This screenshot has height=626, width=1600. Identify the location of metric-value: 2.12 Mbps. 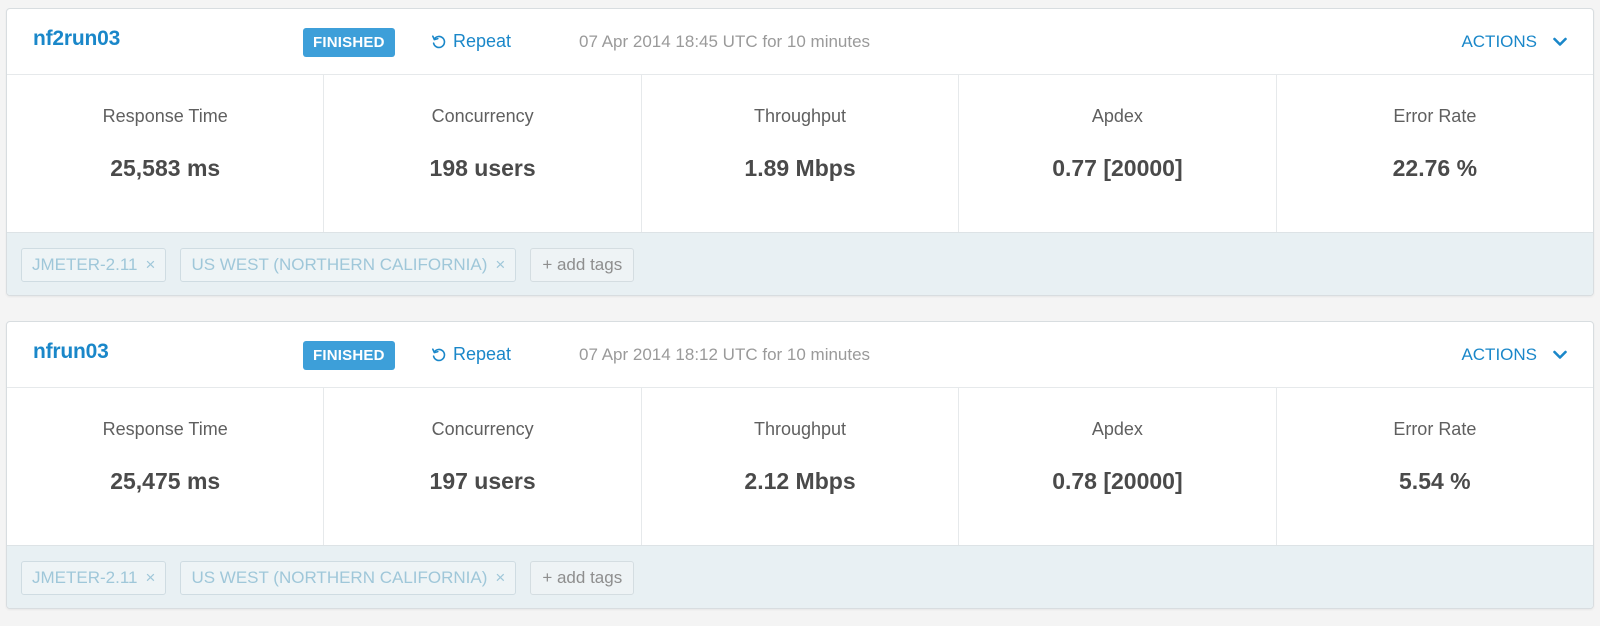
(800, 481).